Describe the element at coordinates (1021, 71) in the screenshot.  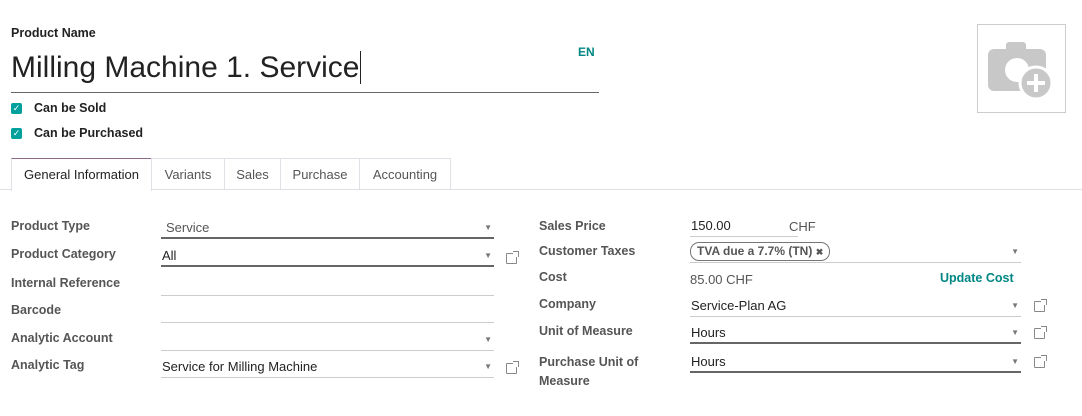
I see `camera-plus-icon` at that location.